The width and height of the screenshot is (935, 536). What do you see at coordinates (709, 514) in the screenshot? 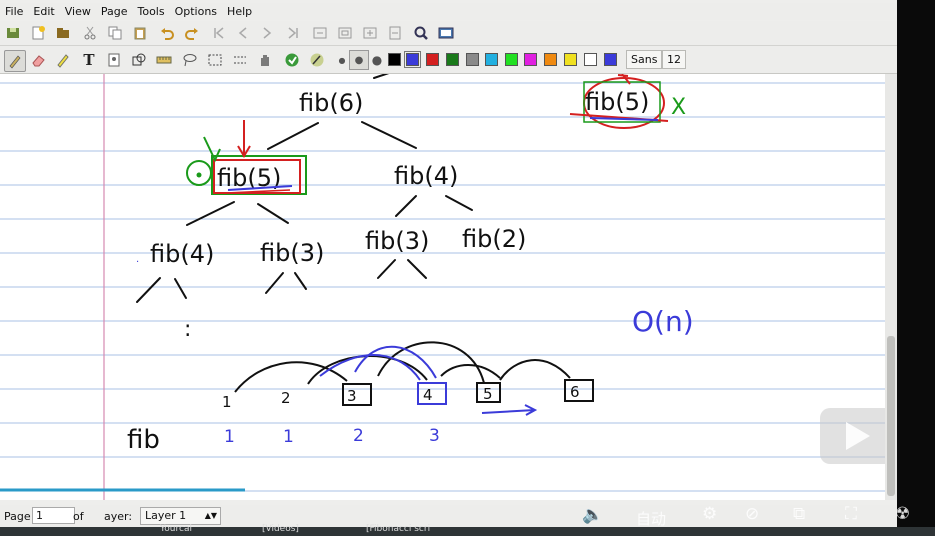
I see `settings-icon: ⚙` at bounding box center [709, 514].